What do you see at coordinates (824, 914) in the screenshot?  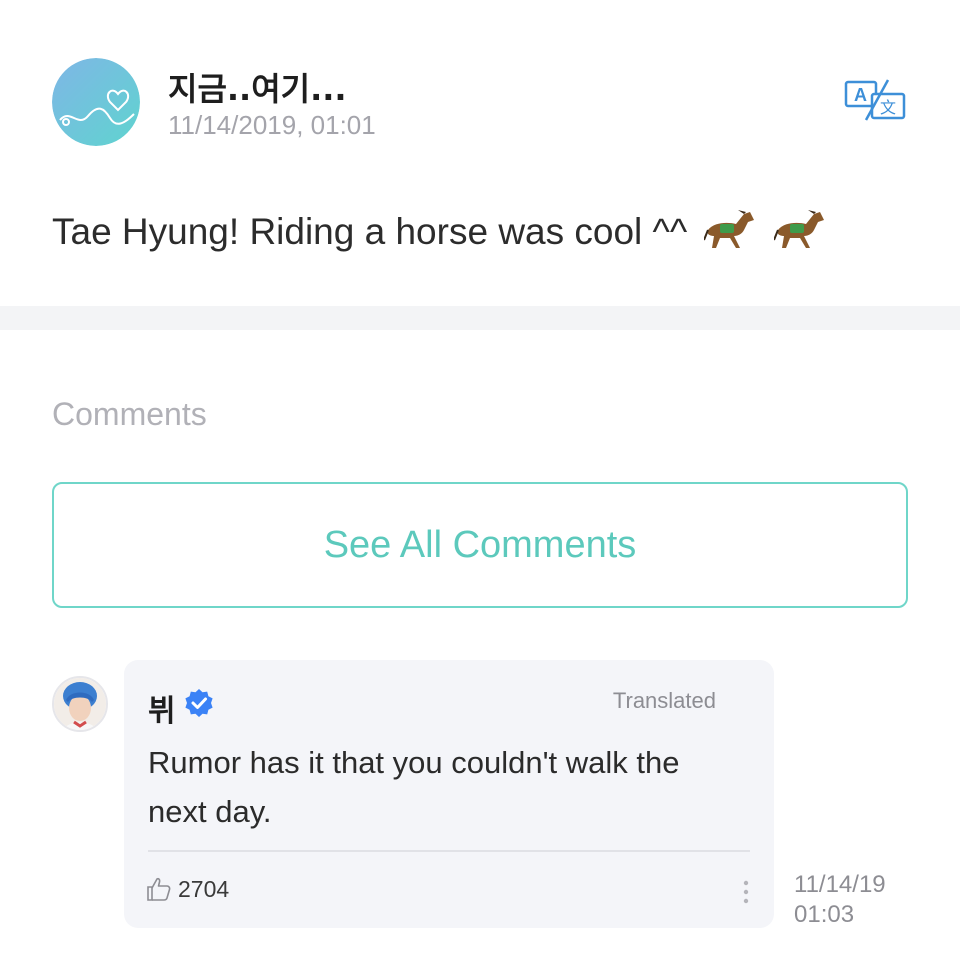 I see `comment-time: 01:03` at bounding box center [824, 914].